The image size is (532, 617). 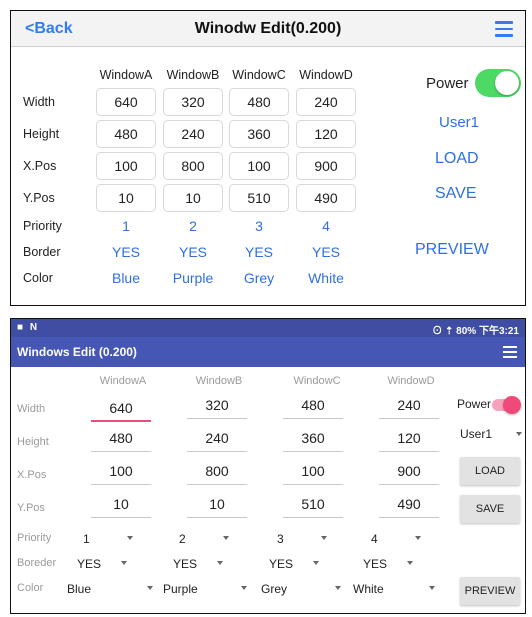 What do you see at coordinates (368, 589) in the screenshot?
I see `android-color-d-value: White` at bounding box center [368, 589].